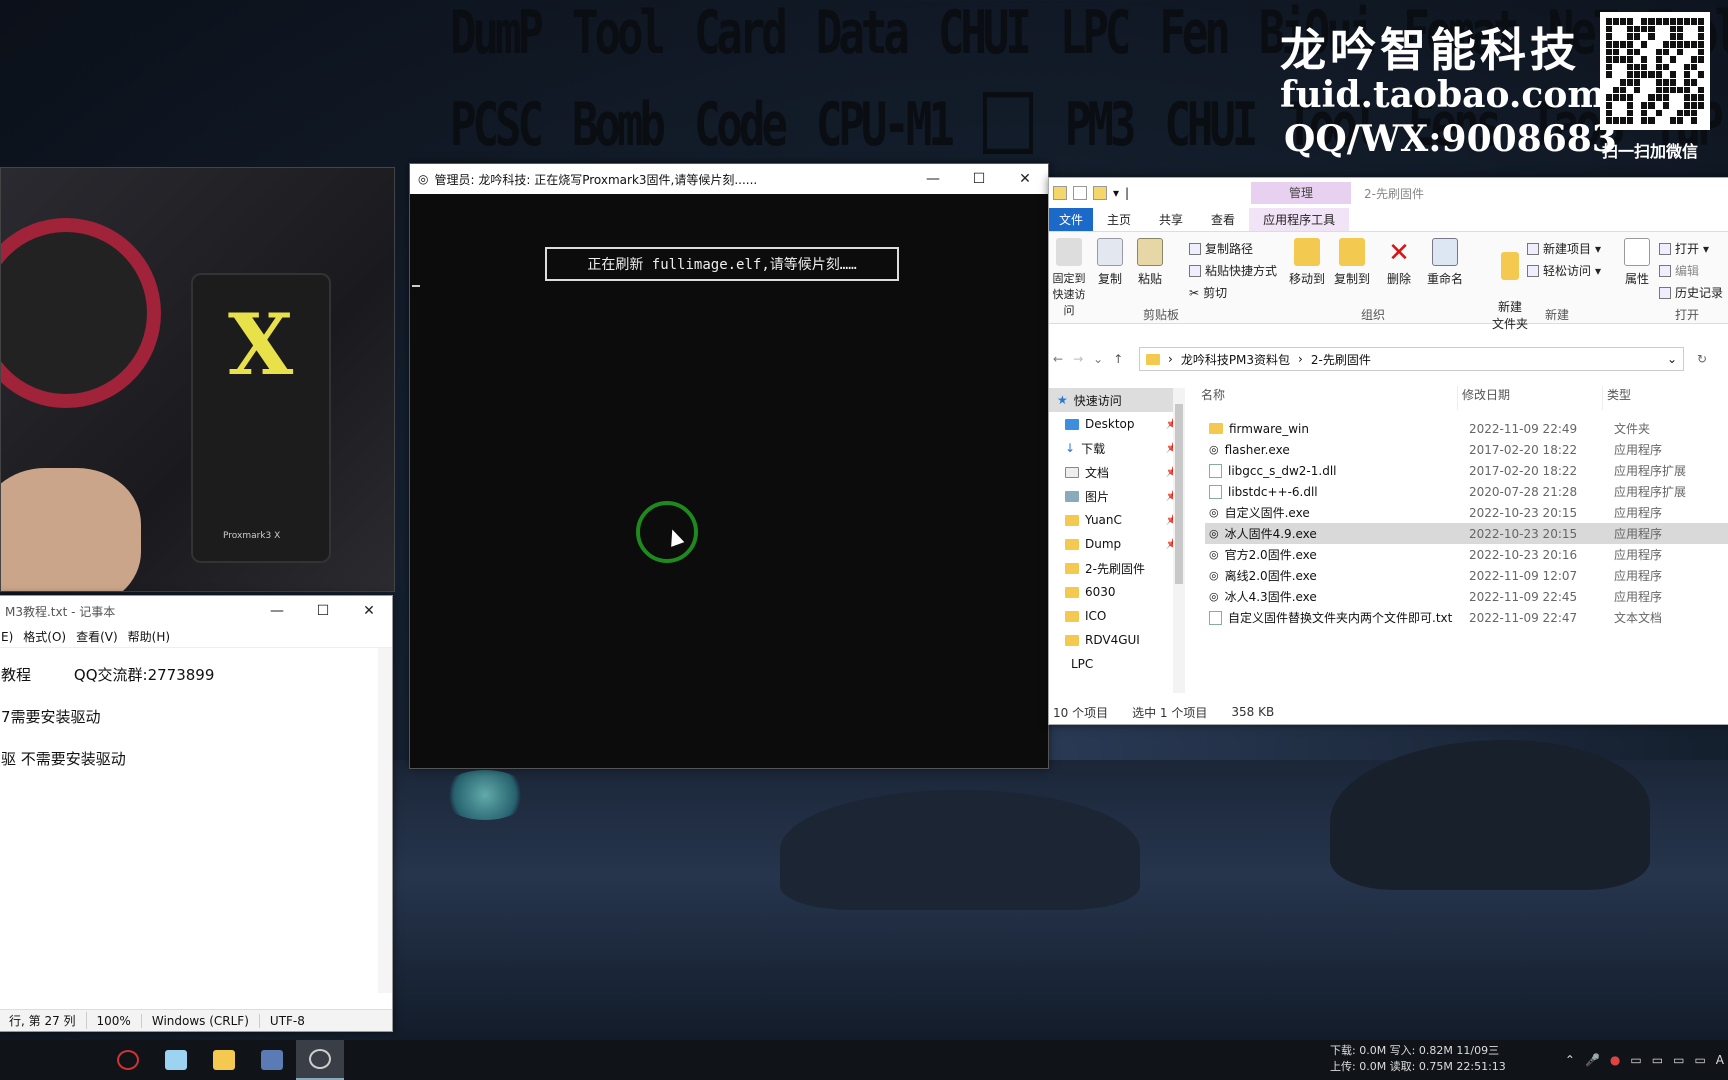 The width and height of the screenshot is (1728, 1080). What do you see at coordinates (1466, 533) in the screenshot?
I see `table-row: ◎ 冰人固件4.9.exe 2022-10-23 20:15 应用程序` at bounding box center [1466, 533].